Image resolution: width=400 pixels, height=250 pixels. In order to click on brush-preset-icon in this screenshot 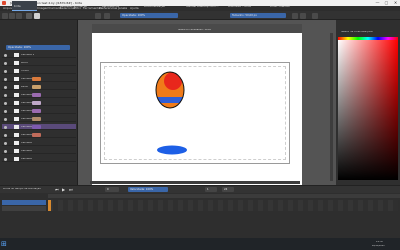, I will do `click(98, 15)`.